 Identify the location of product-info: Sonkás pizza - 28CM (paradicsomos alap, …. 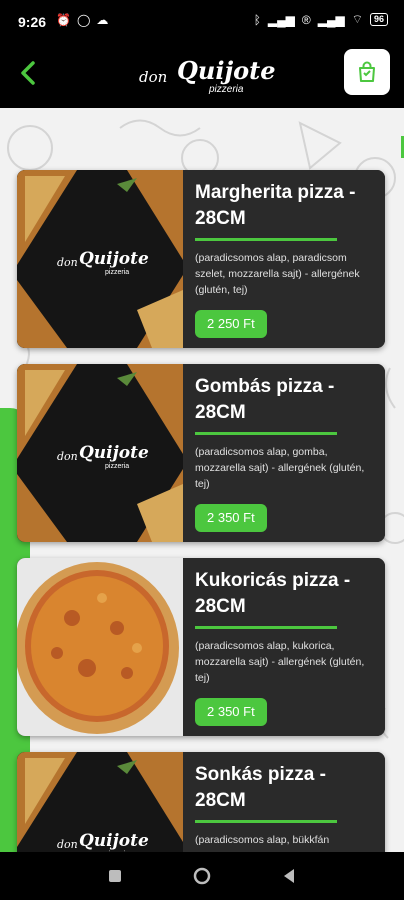
(284, 802).